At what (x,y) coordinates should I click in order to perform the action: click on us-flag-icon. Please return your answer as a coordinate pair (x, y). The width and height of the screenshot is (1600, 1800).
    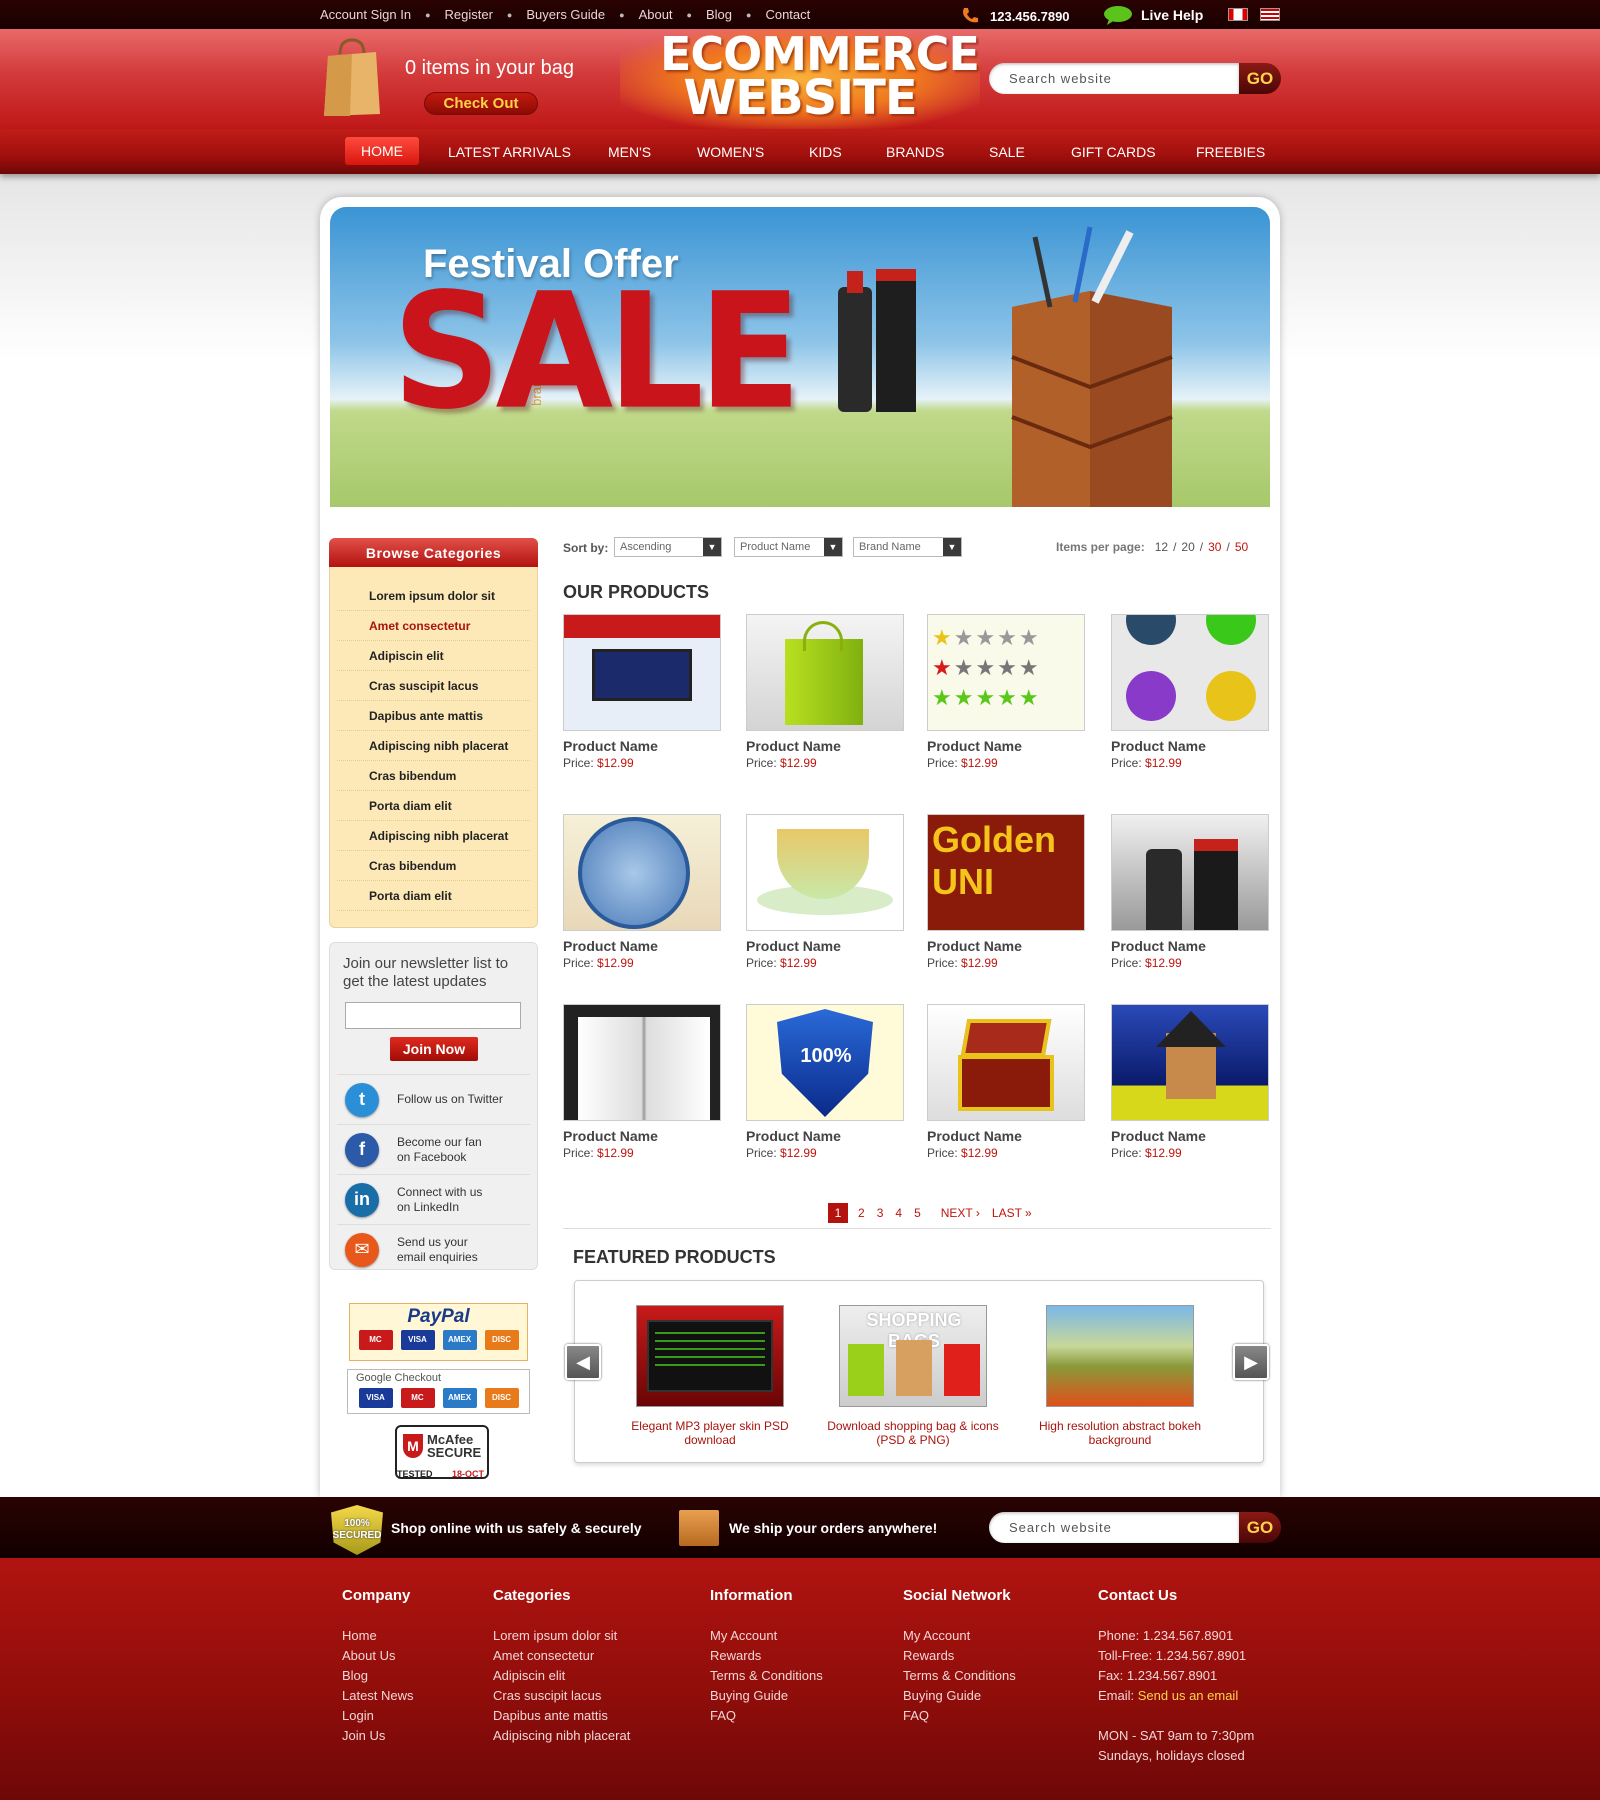
    Looking at the image, I should click on (1270, 14).